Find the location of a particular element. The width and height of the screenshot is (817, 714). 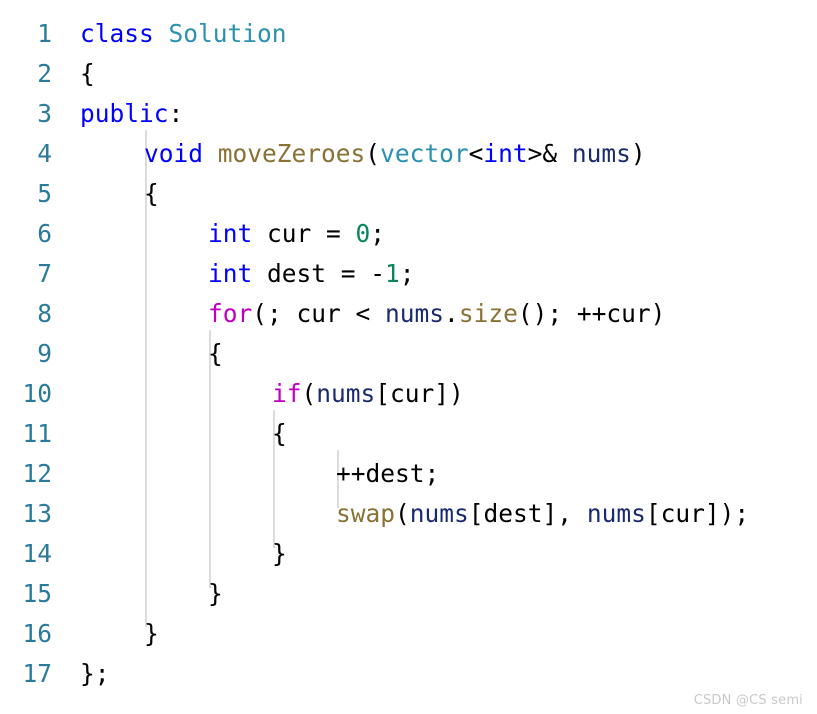

code-line: 9{ is located at coordinates (408, 354).